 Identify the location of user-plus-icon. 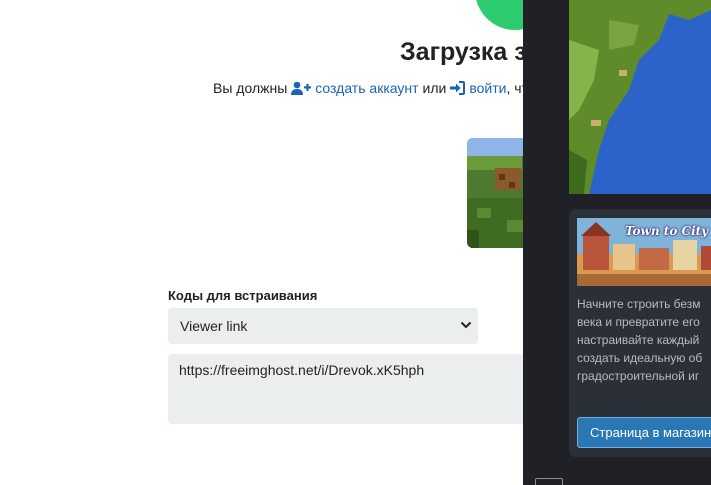
(301, 88).